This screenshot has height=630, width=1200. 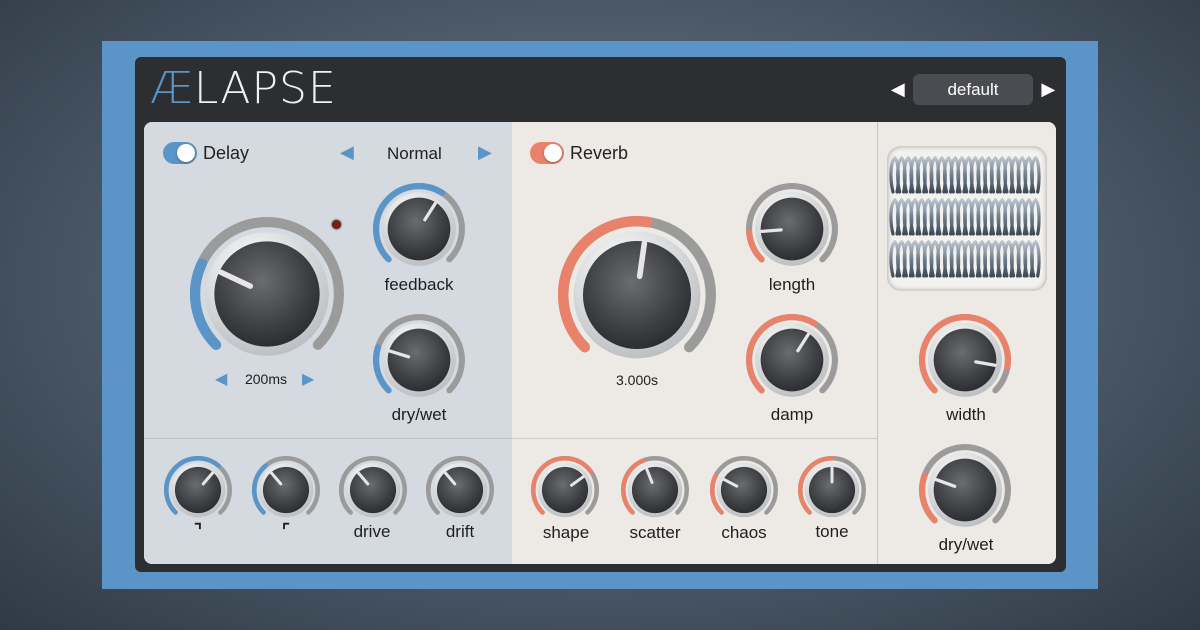 I want to click on spring-visualizer, so click(x=967, y=218).